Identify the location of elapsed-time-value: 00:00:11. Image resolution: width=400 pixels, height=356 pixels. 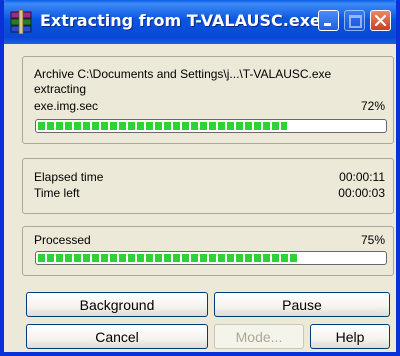
(362, 177).